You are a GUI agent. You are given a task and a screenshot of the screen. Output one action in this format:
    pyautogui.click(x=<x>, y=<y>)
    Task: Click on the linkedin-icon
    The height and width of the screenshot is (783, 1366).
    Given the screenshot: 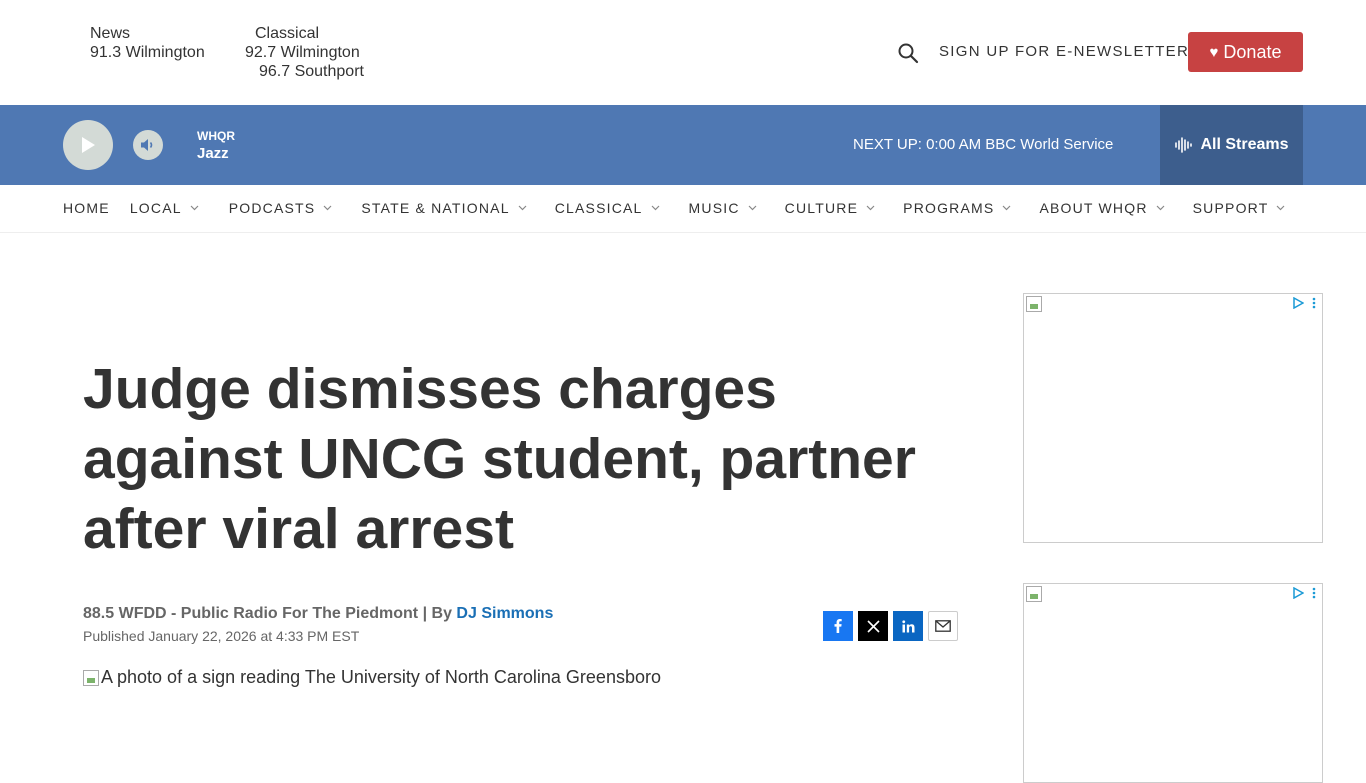 What is the action you would take?
    pyautogui.click(x=907, y=625)
    